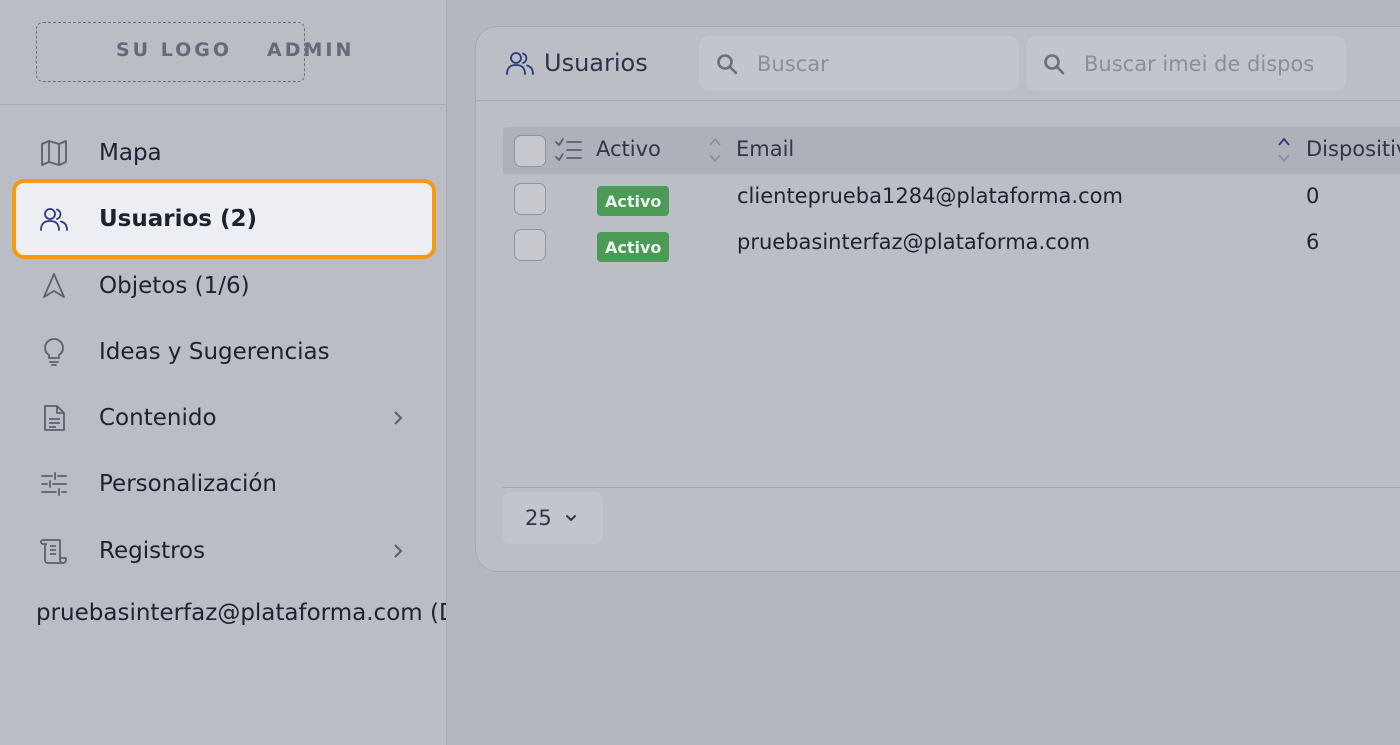  I want to click on sidebar-item-personalizacion: Personalización, so click(224, 484).